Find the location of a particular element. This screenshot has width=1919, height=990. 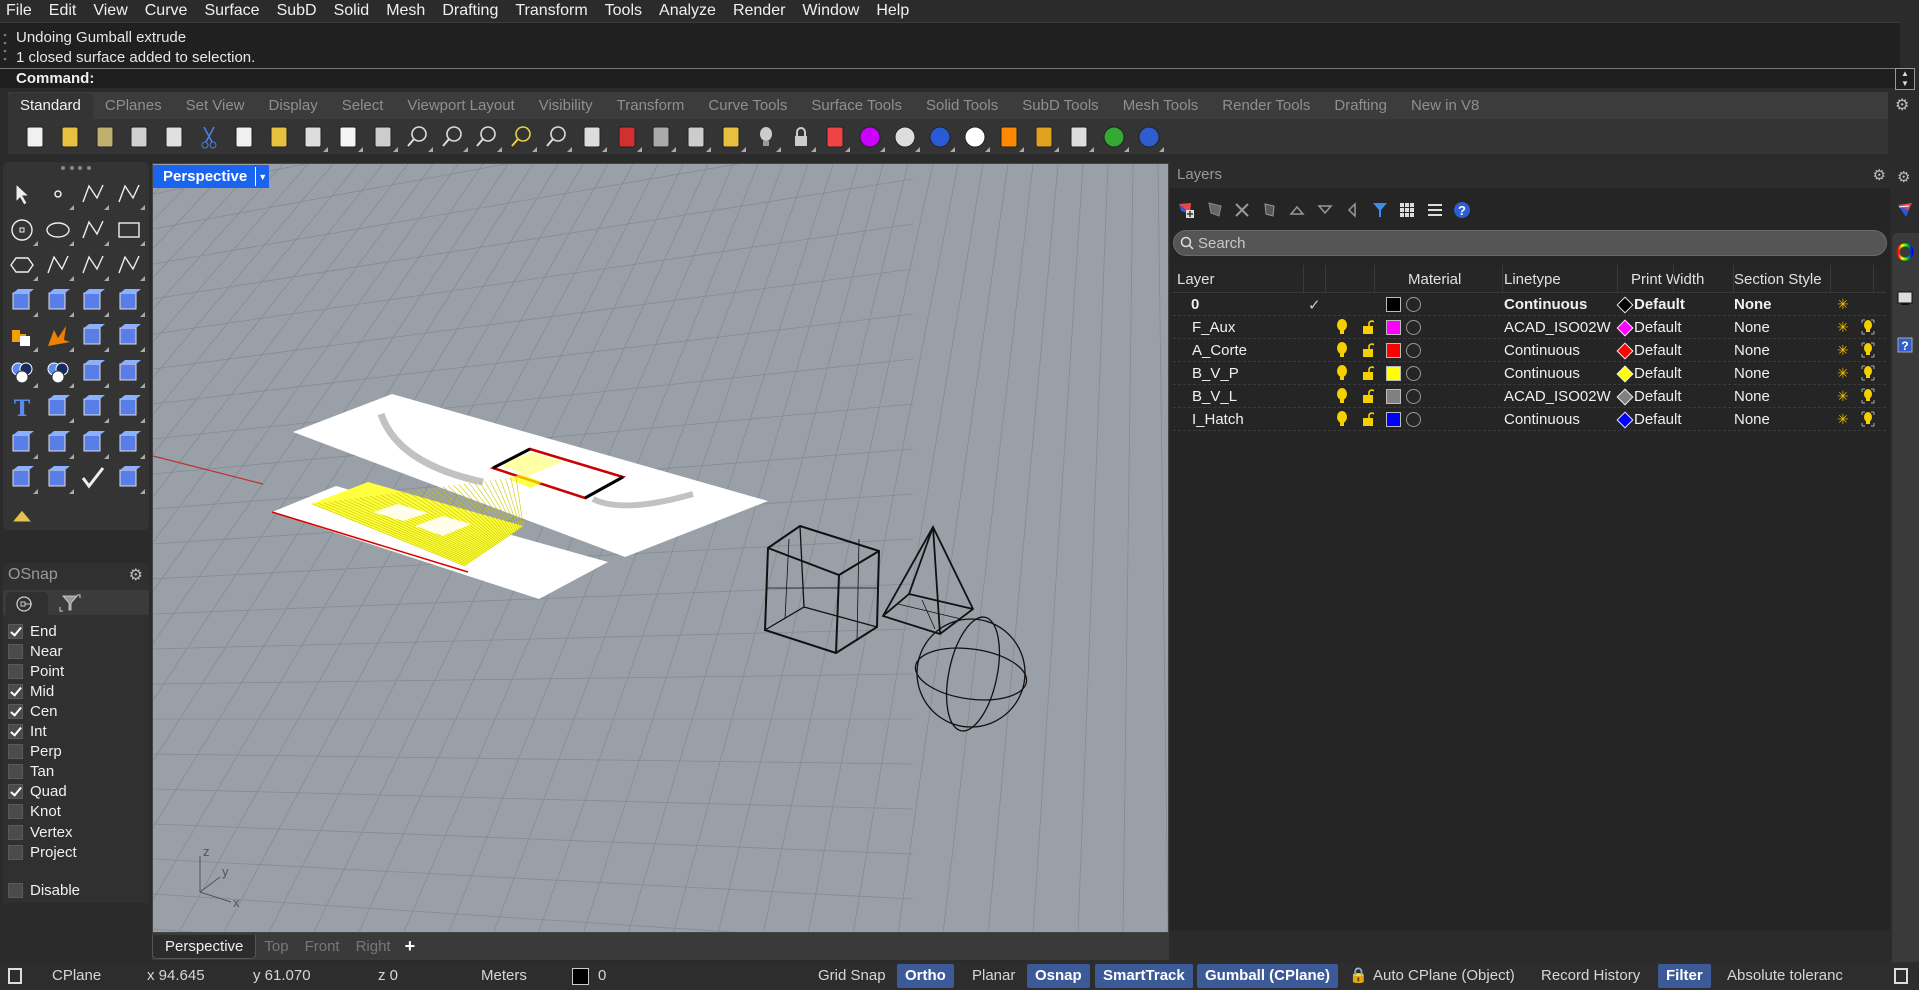

array-tool is located at coordinates (93, 407).